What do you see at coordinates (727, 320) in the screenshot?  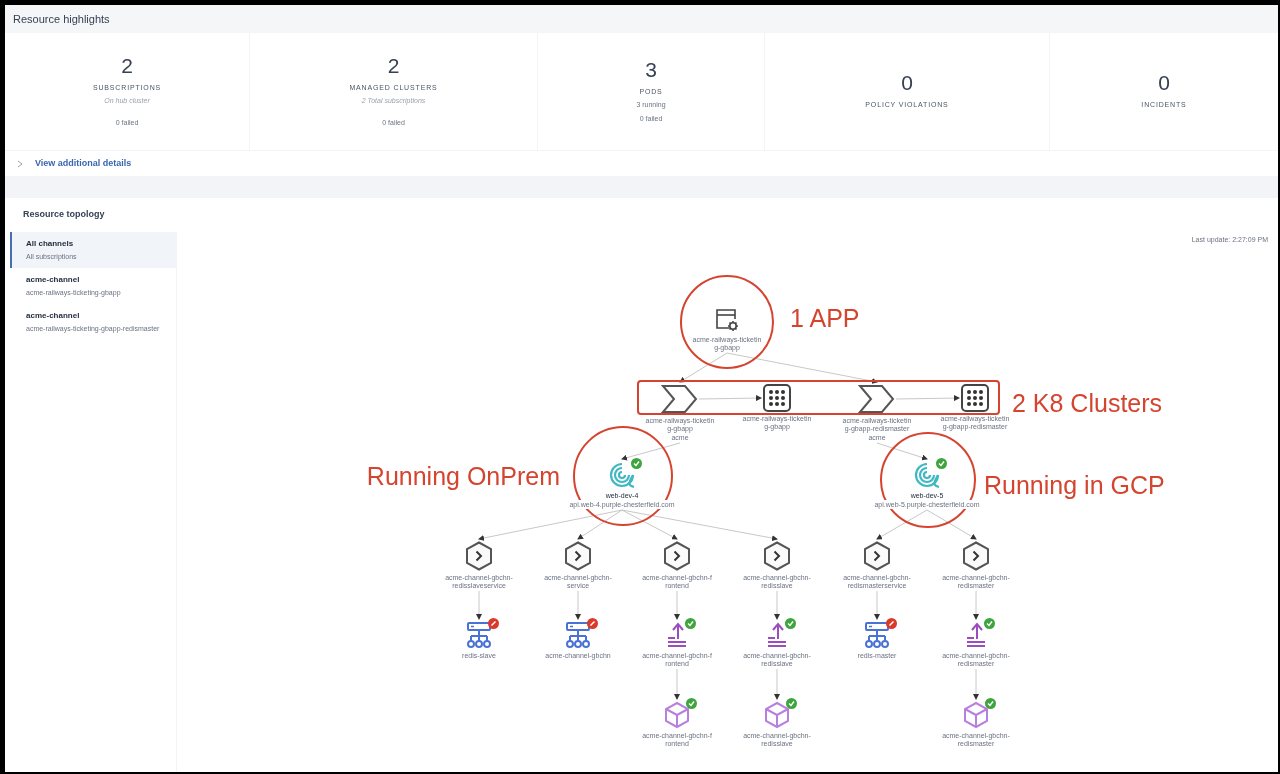 I see `app-window-gear-icon` at bounding box center [727, 320].